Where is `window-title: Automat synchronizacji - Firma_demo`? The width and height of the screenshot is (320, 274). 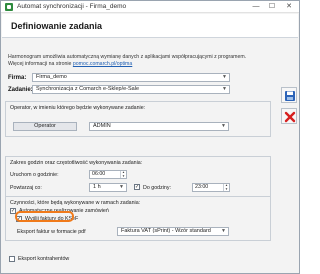 window-title: Automat synchronizacji - Firma_demo is located at coordinates (72, 6).